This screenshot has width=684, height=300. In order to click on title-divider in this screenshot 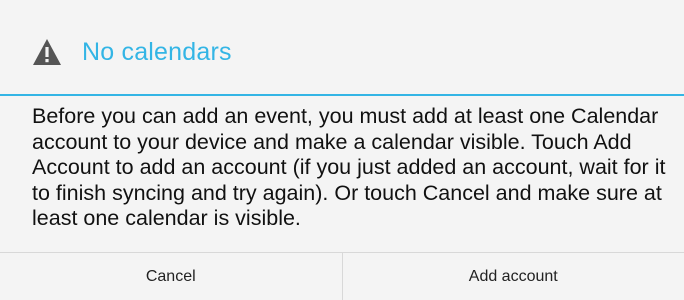, I will do `click(342, 95)`.